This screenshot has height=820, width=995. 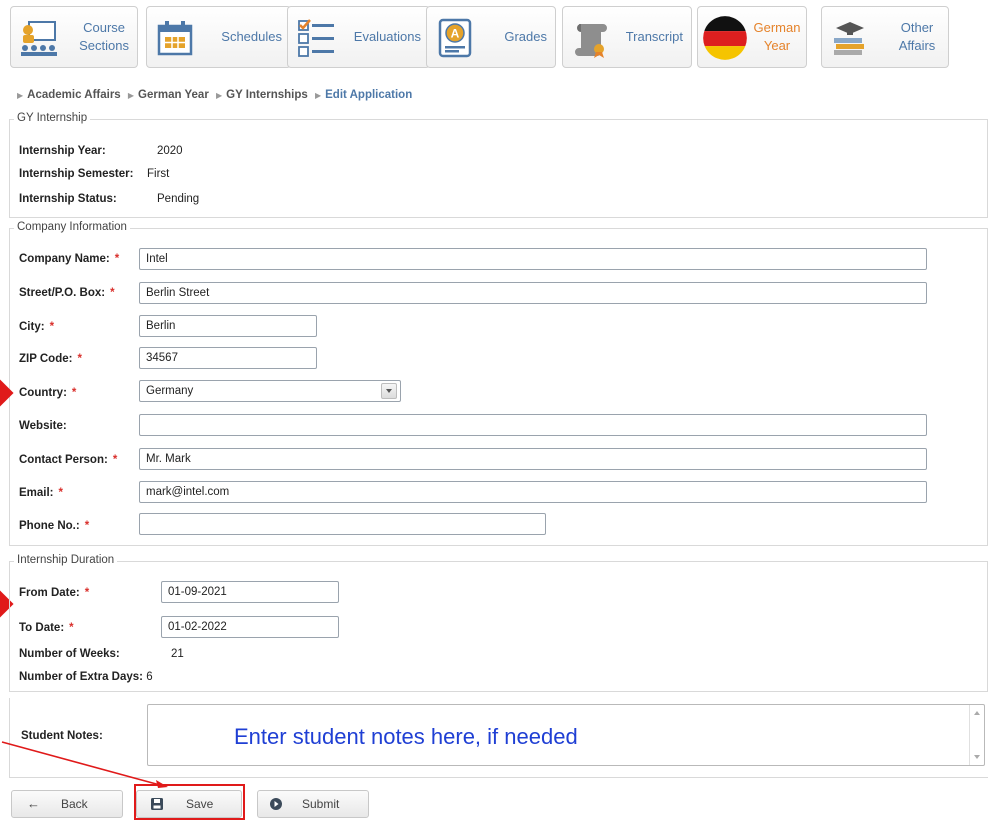 I want to click on zip-code-input, so click(x=228, y=358).